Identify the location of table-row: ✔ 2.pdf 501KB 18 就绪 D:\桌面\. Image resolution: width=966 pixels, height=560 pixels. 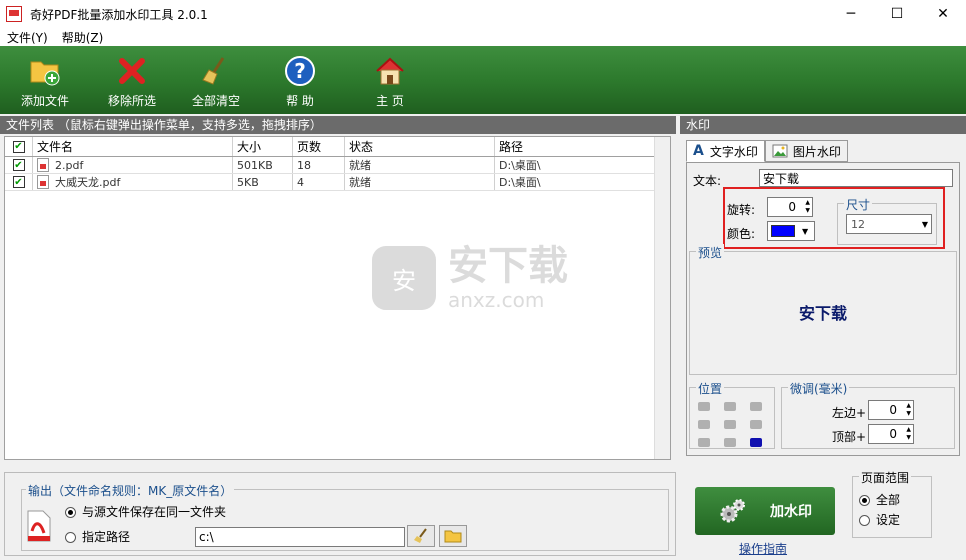
(337, 165).